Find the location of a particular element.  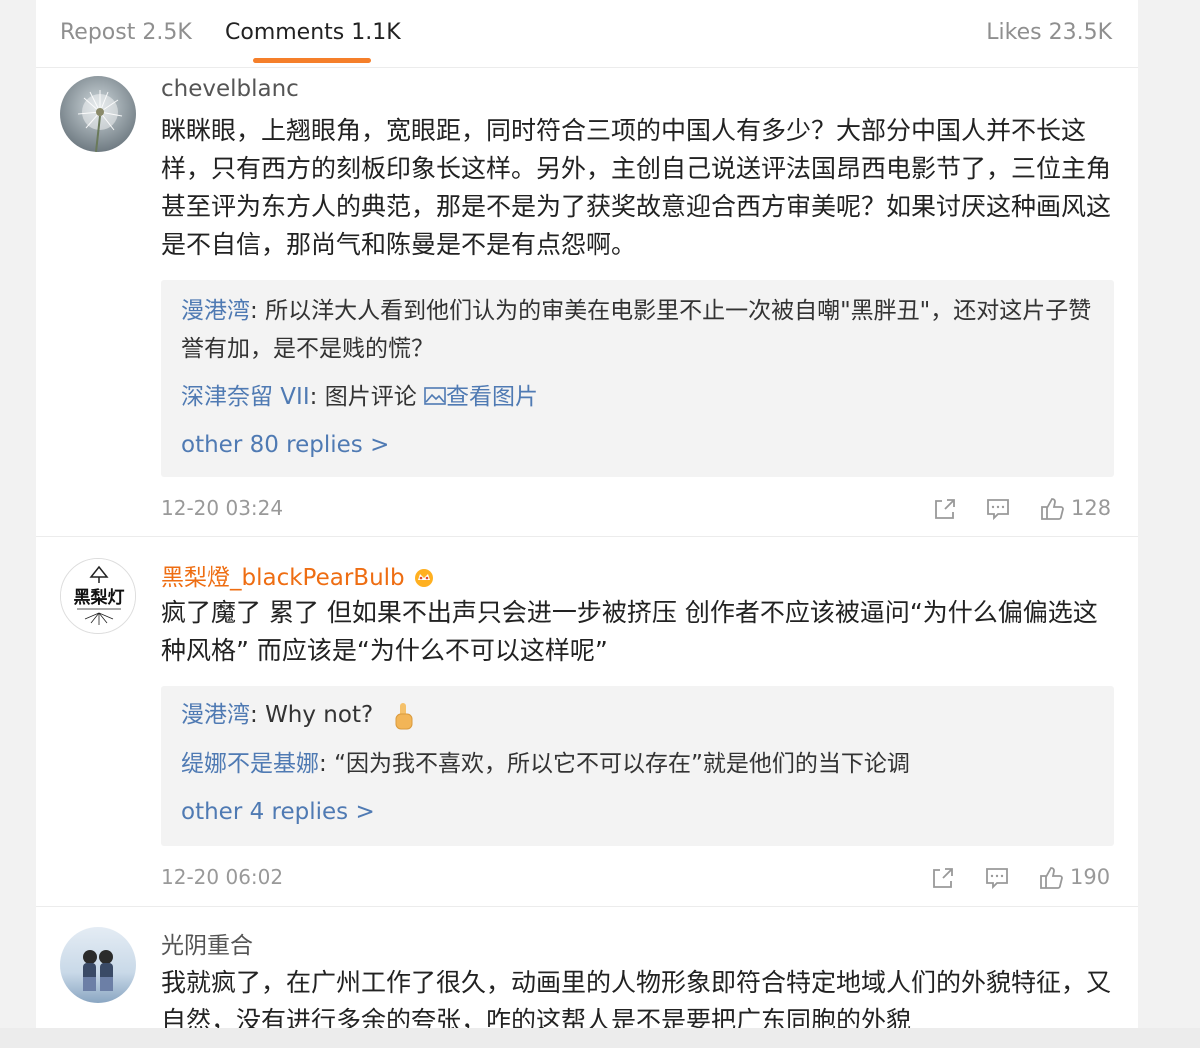

reply-item: 缇娜不是基娜: “因为我不喜欢，所以它不可以存在”就是他们的当下论调 is located at coordinates (545, 764).